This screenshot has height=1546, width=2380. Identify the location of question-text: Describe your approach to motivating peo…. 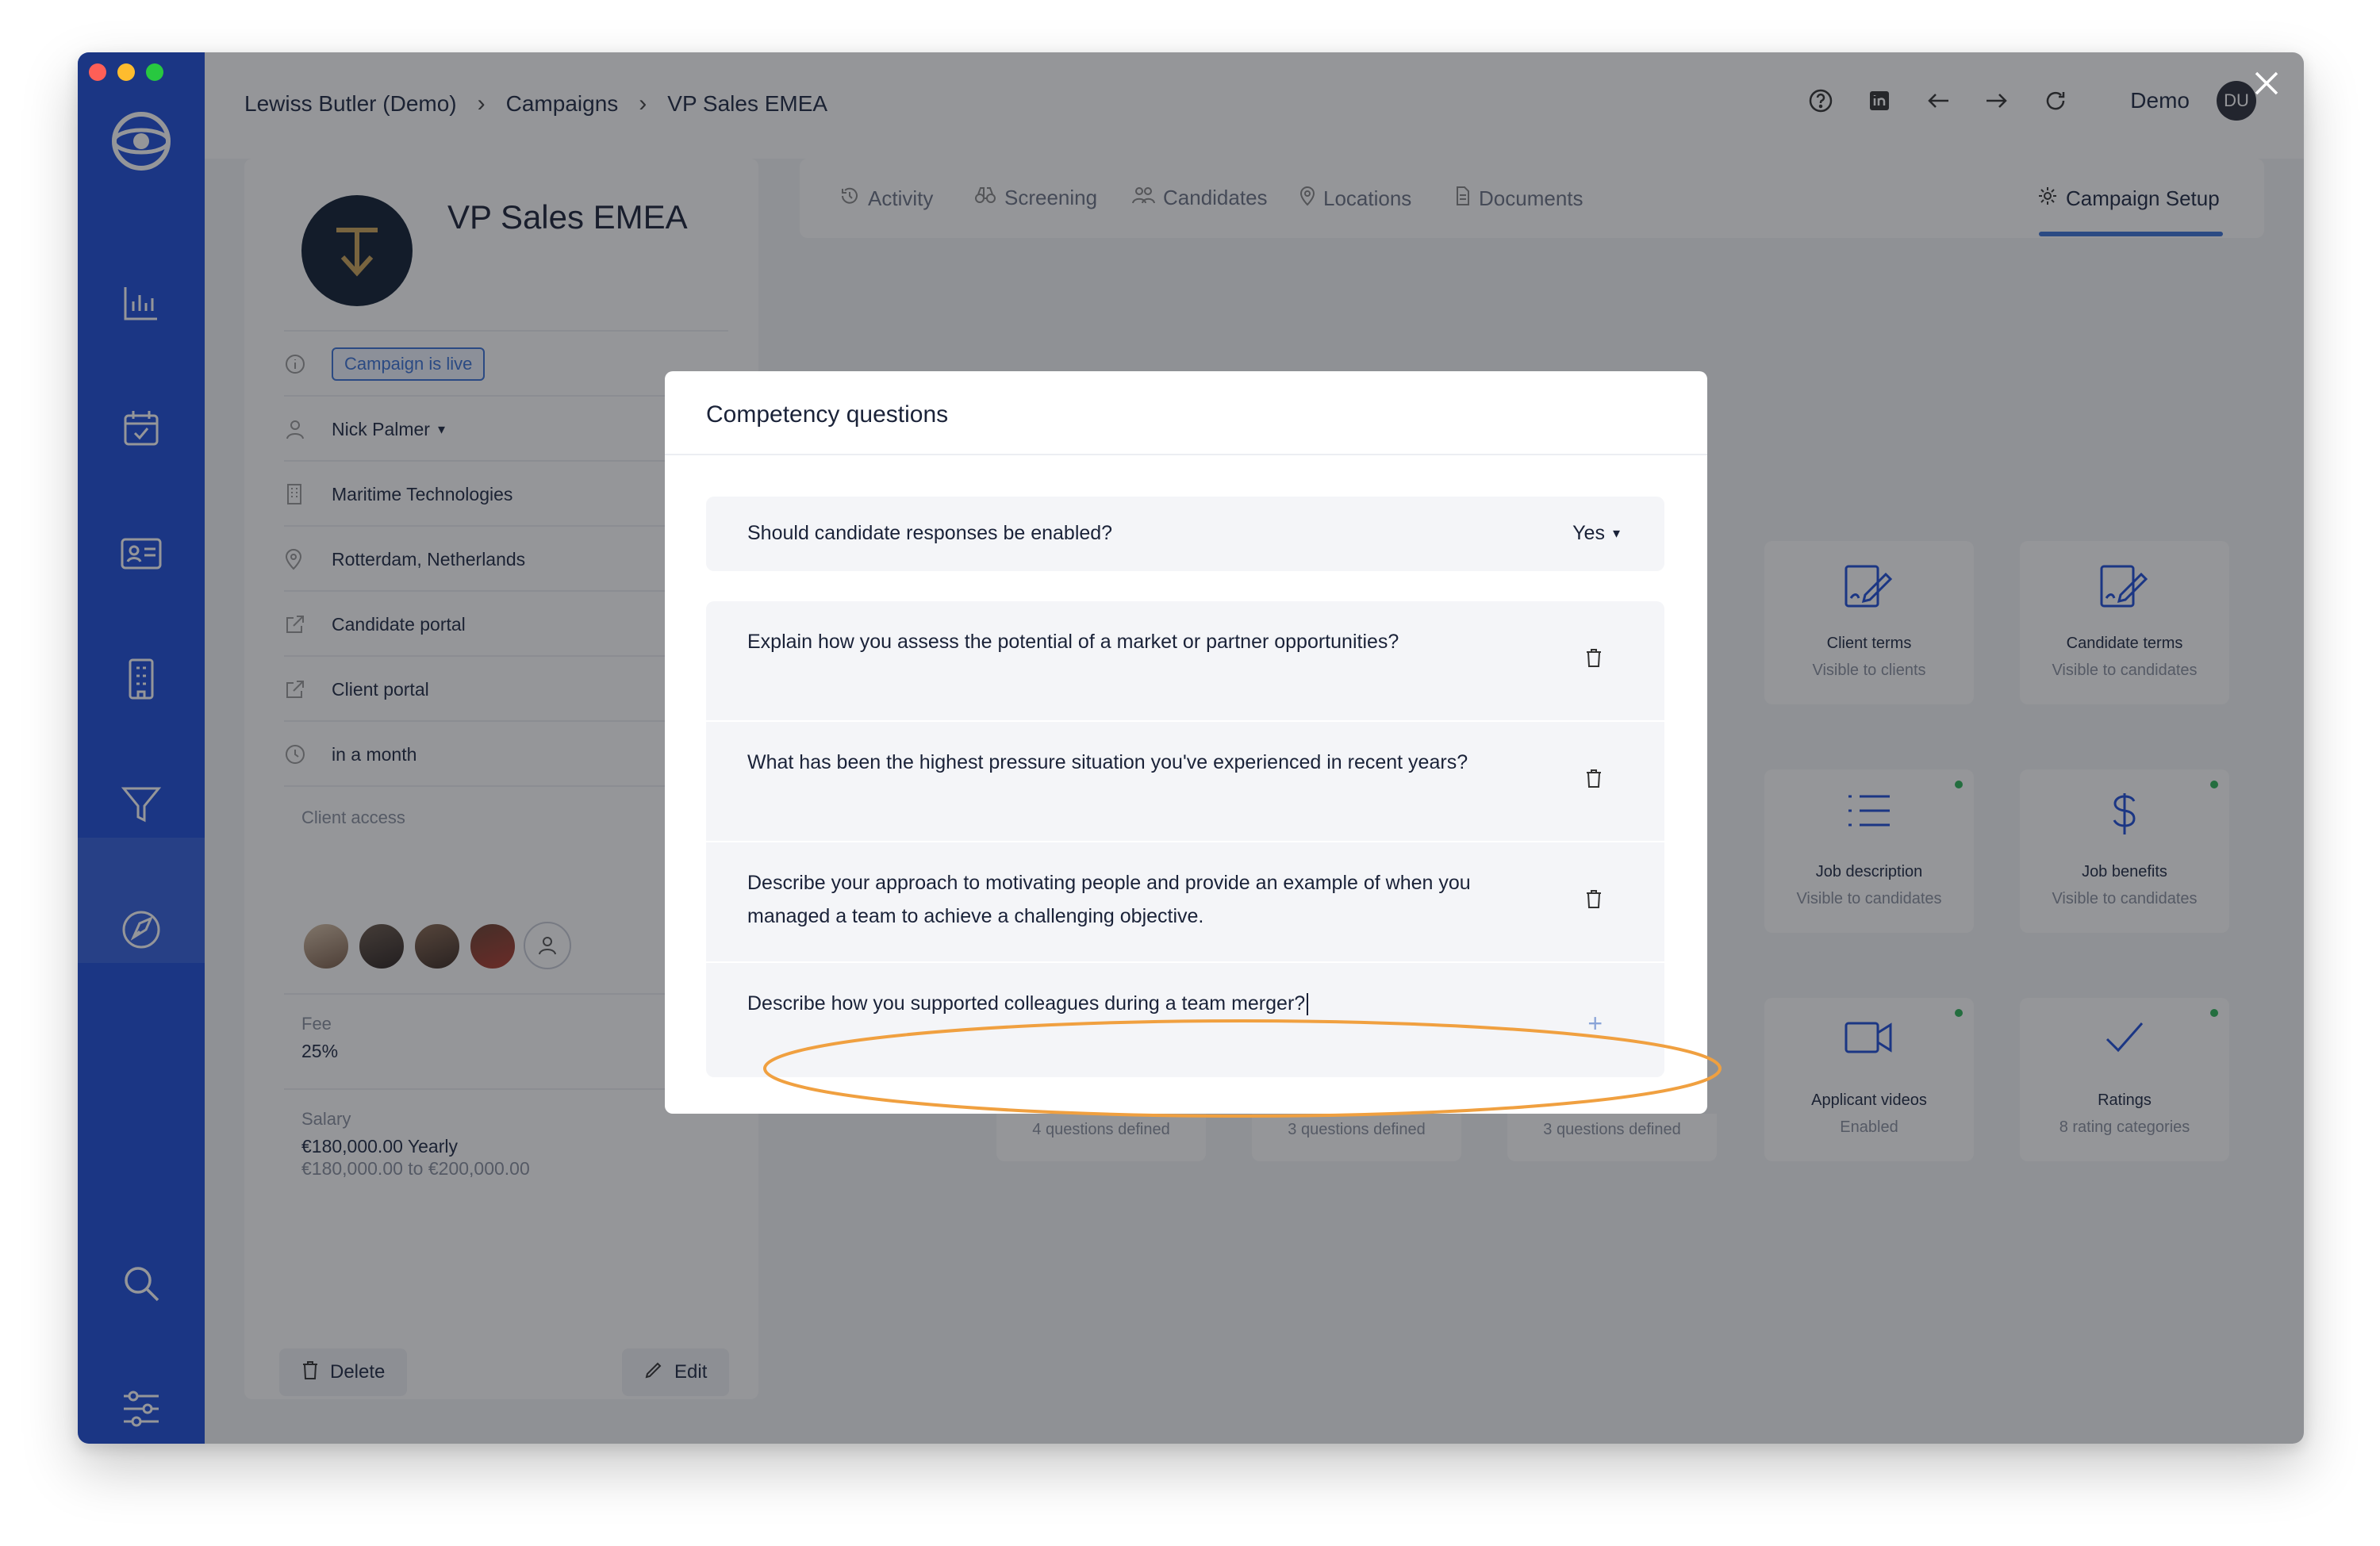
(1128, 899).